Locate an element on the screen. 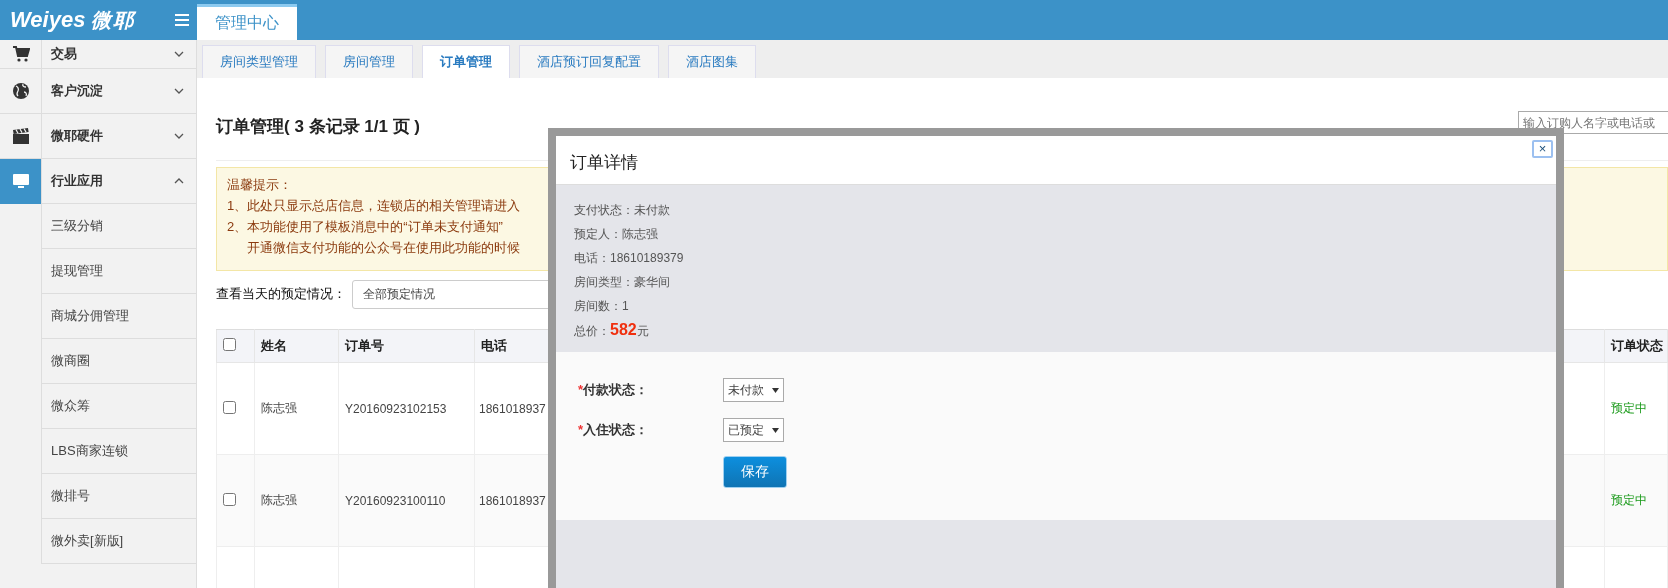 This screenshot has width=1668, height=588. field-label: *入住状态： is located at coordinates (614, 430).